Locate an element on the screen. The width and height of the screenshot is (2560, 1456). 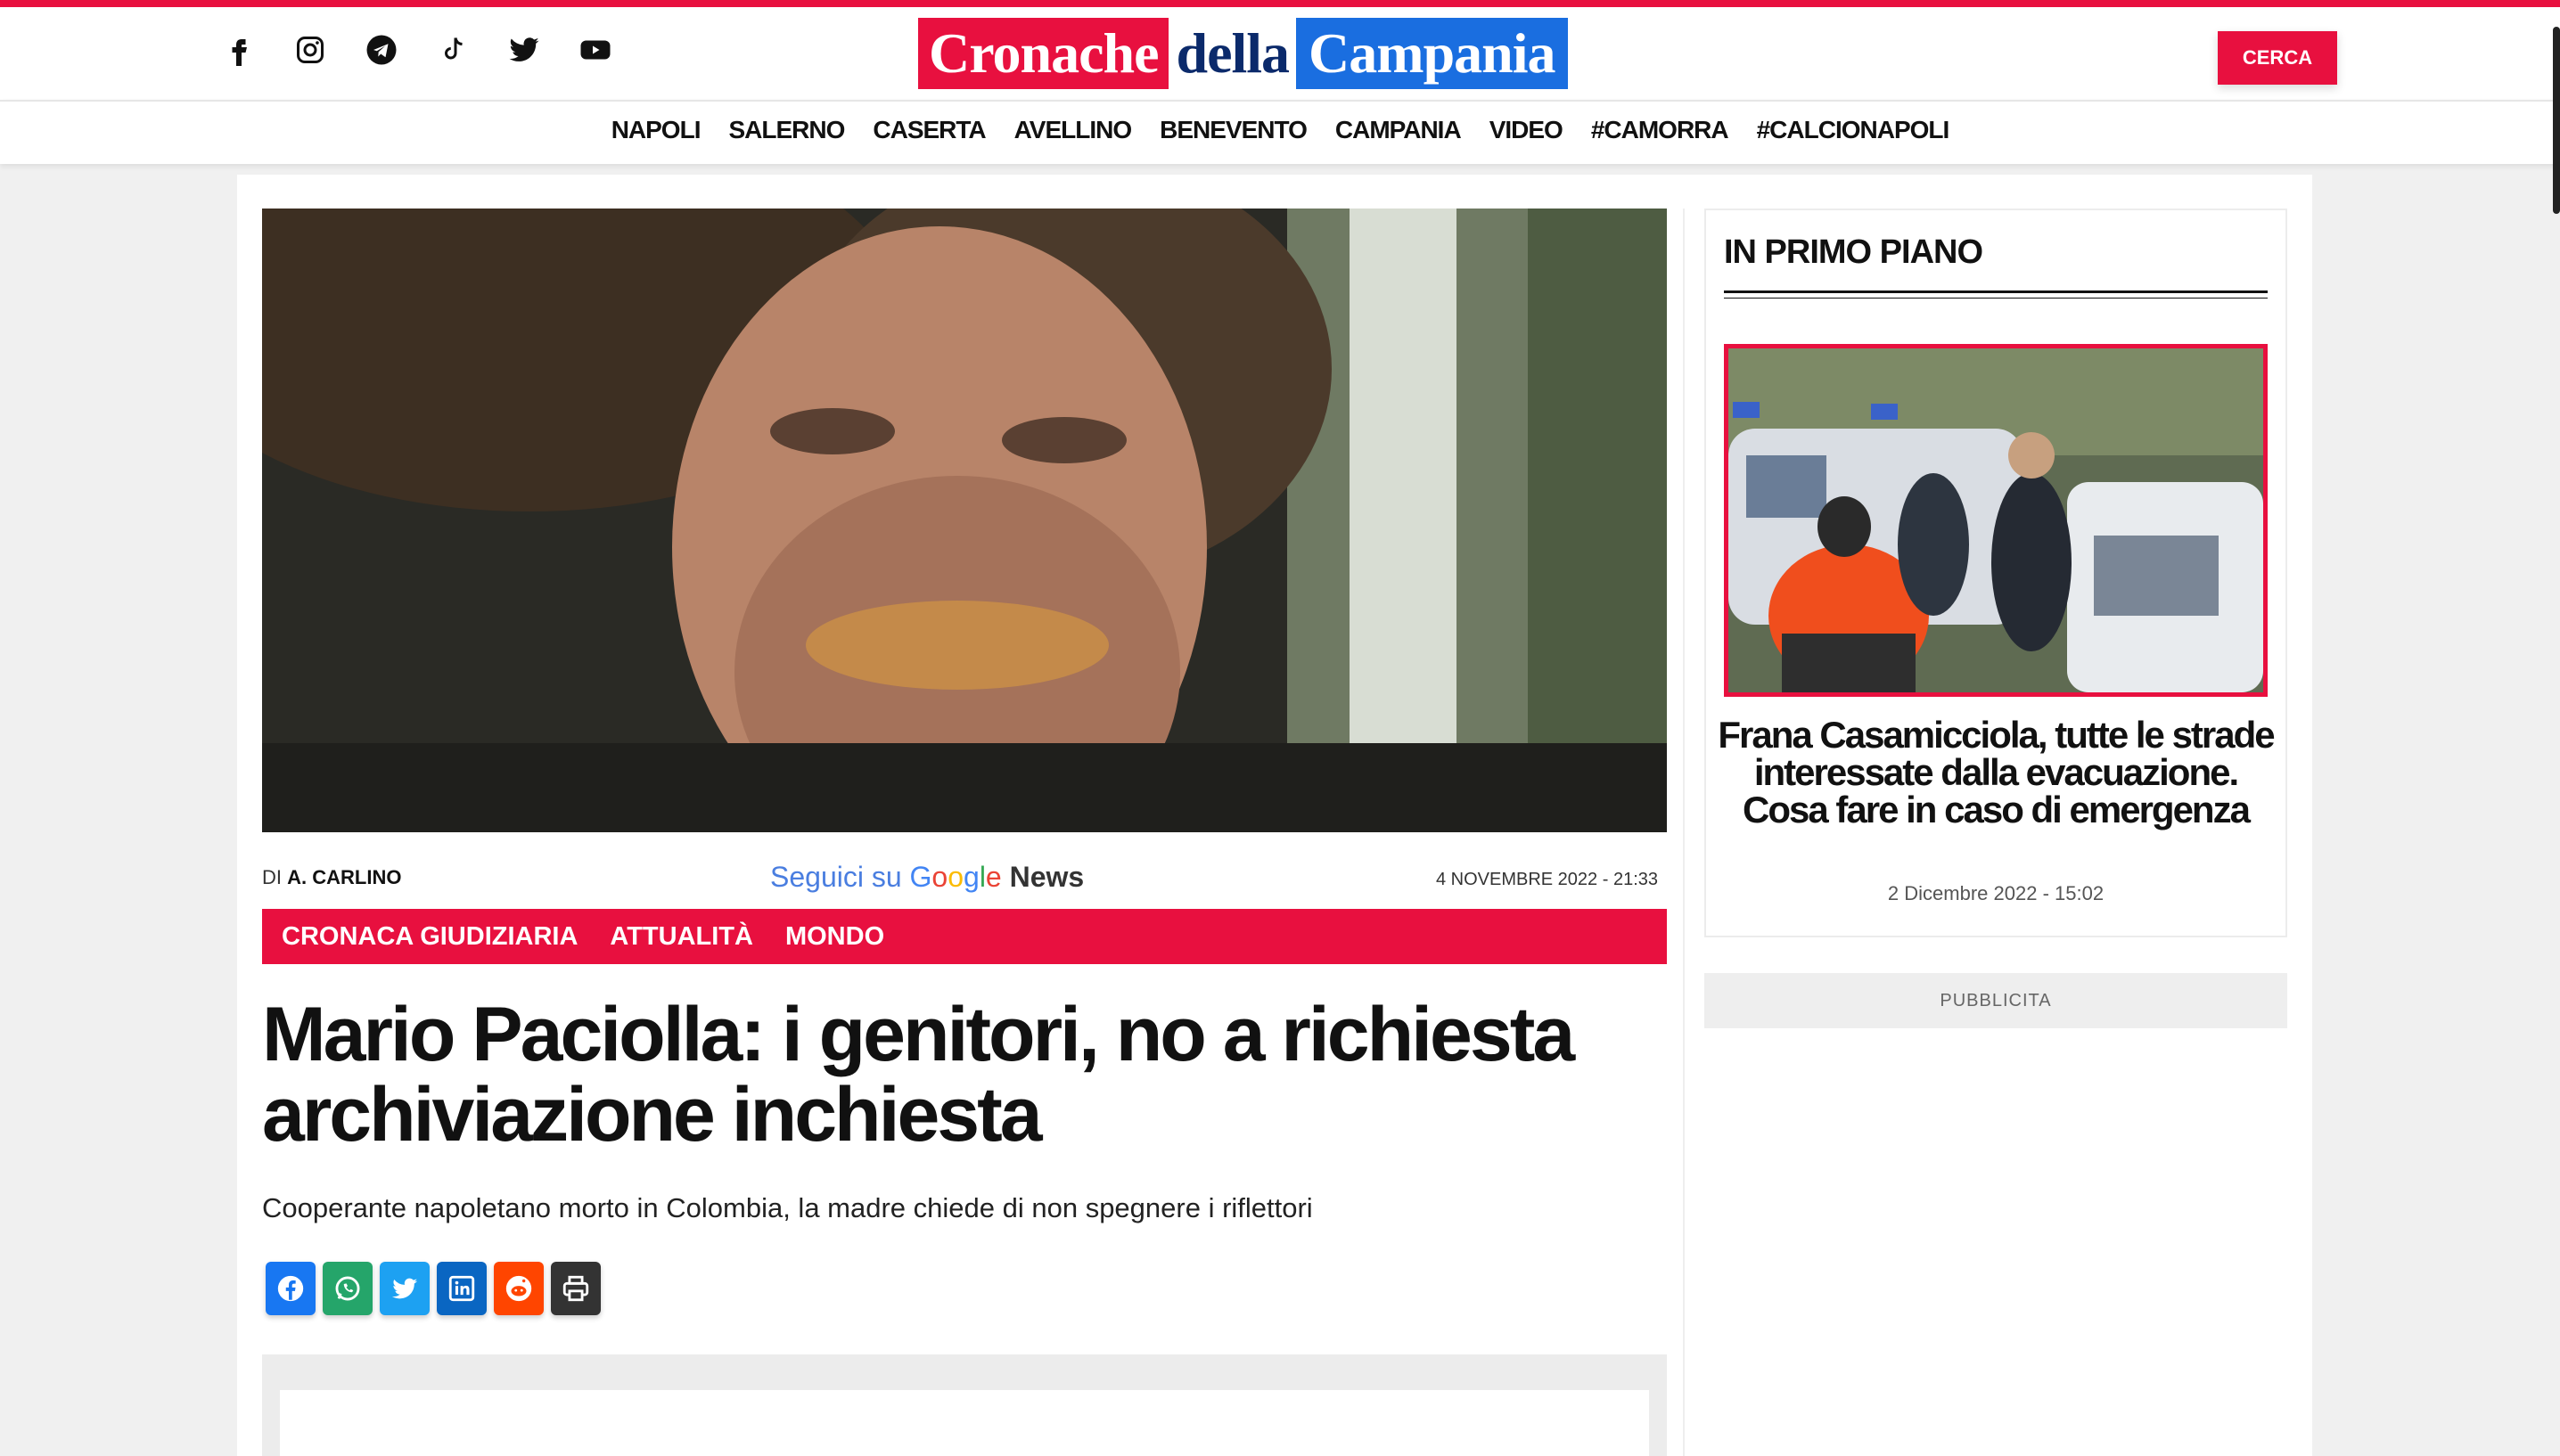
logo-part-cronache: Cronache is located at coordinates (1043, 53).